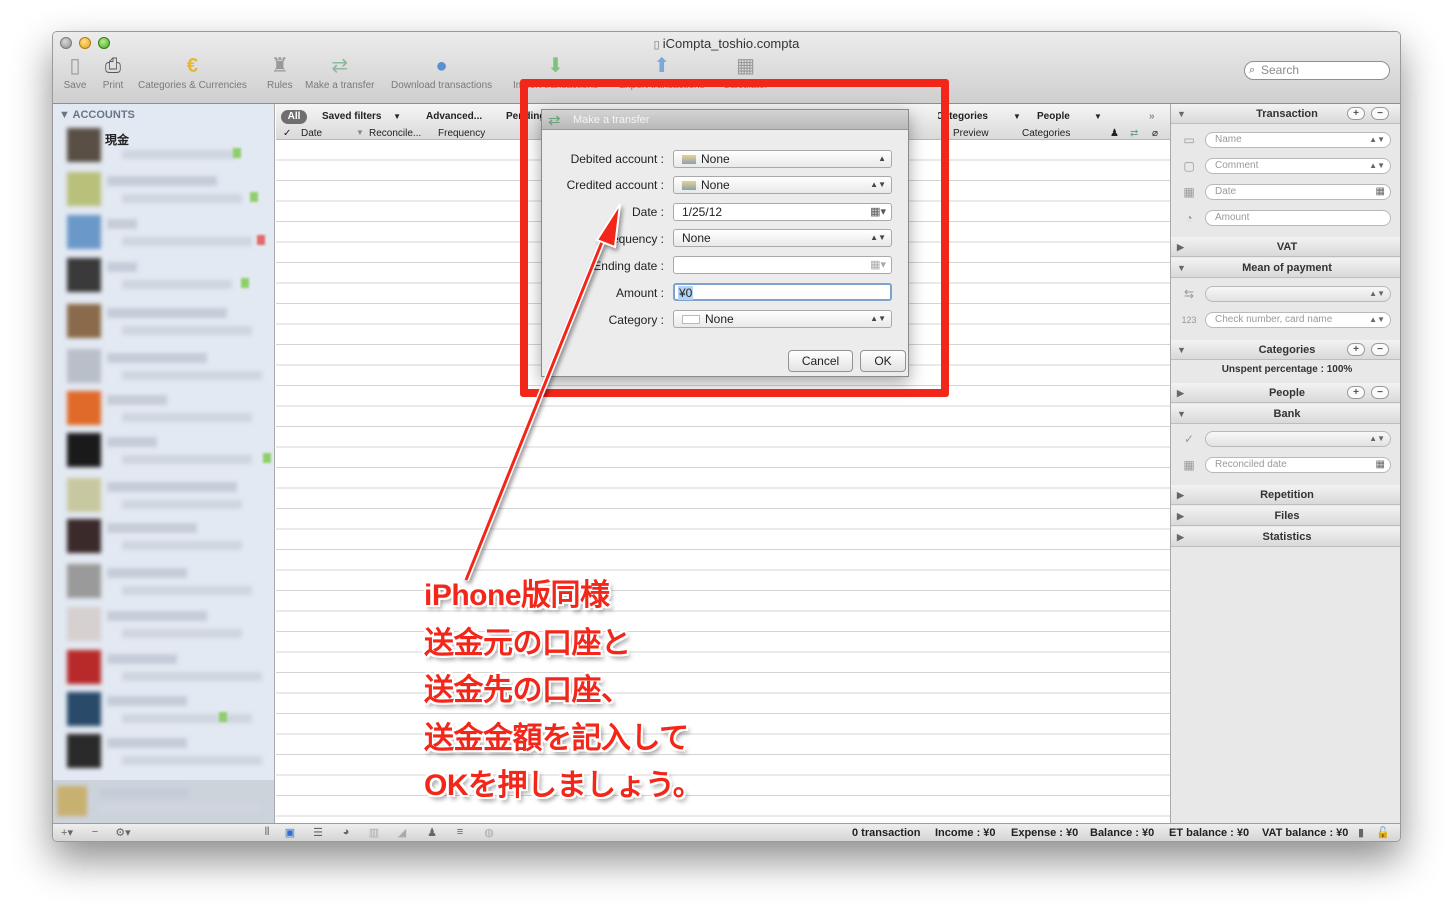 This screenshot has width=1453, height=914. What do you see at coordinates (542, 392) in the screenshot?
I see `annotation-arrow` at bounding box center [542, 392].